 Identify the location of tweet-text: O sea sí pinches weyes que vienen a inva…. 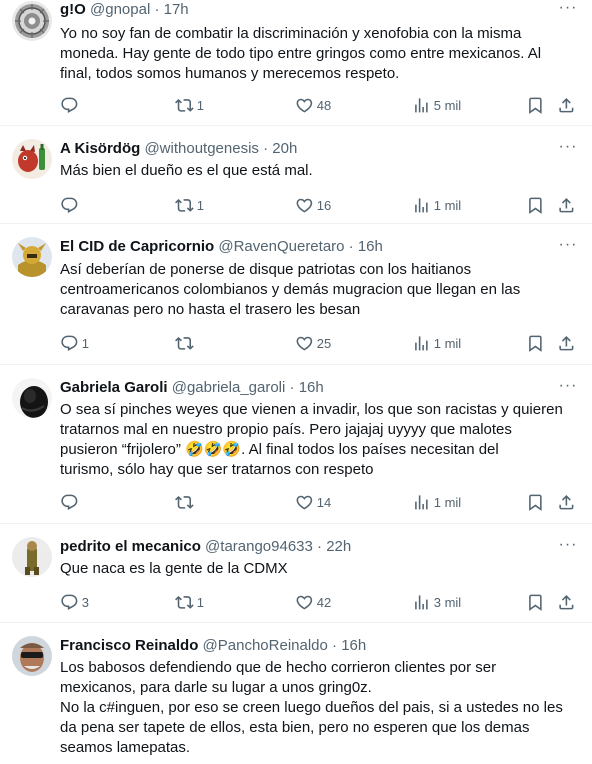
(311, 439).